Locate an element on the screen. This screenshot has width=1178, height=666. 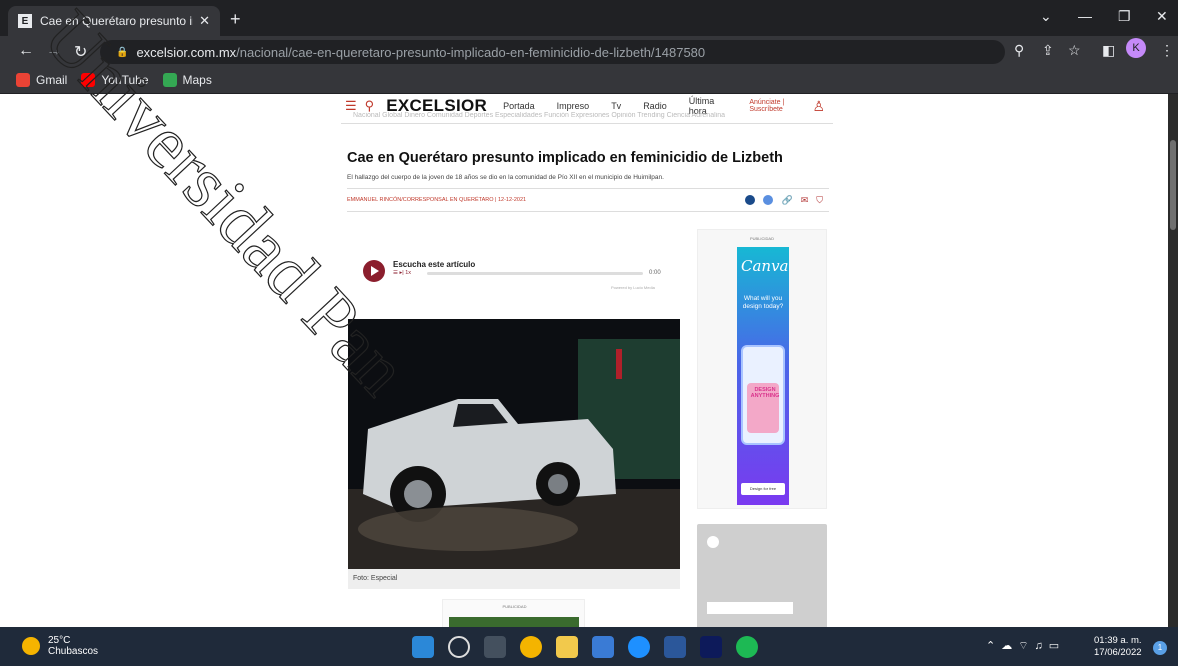
restore-icon: ❐ is located at coordinates (1124, 16).